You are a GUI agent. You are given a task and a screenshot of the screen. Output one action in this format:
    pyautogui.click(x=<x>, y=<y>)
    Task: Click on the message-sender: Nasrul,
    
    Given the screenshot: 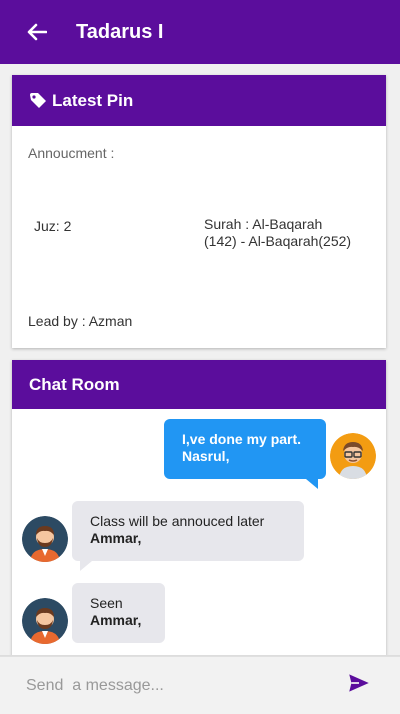 What is the action you would take?
    pyautogui.click(x=206, y=456)
    